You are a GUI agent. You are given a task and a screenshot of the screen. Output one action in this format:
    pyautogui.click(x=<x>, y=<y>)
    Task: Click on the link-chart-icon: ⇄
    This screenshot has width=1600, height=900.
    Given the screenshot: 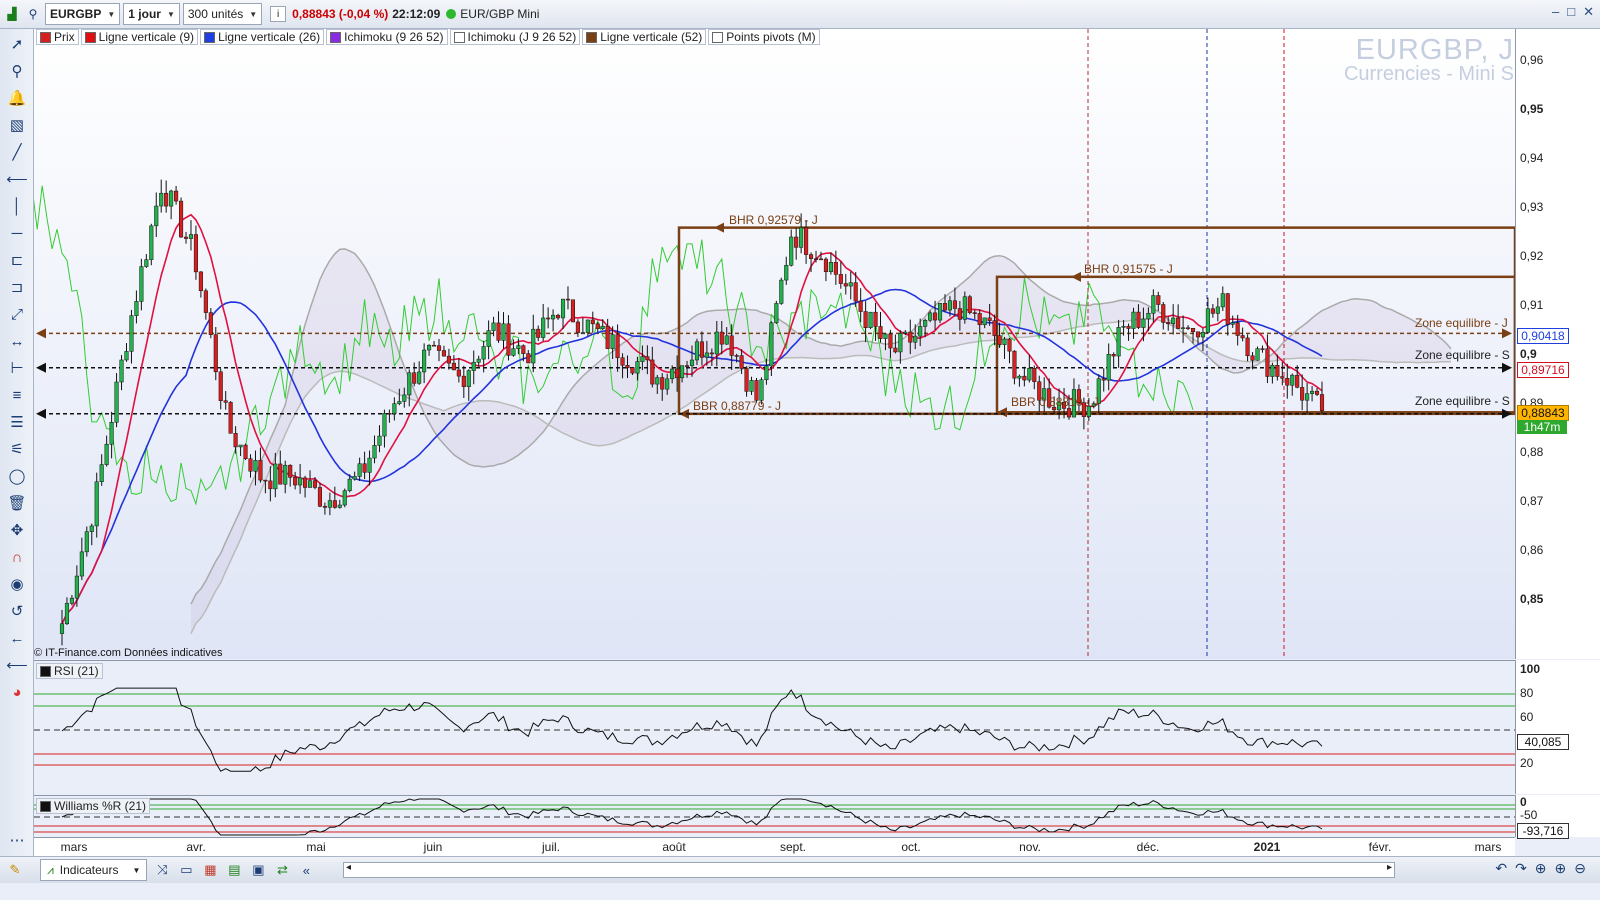 What is the action you would take?
    pyautogui.click(x=282, y=870)
    